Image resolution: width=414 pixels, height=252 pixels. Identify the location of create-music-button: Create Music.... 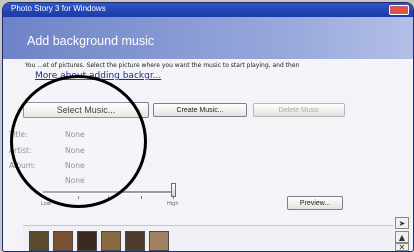
(200, 110).